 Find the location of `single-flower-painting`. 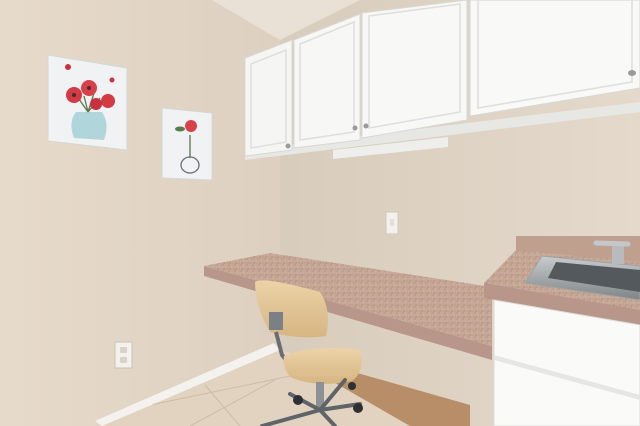

single-flower-painting is located at coordinates (187, 144).